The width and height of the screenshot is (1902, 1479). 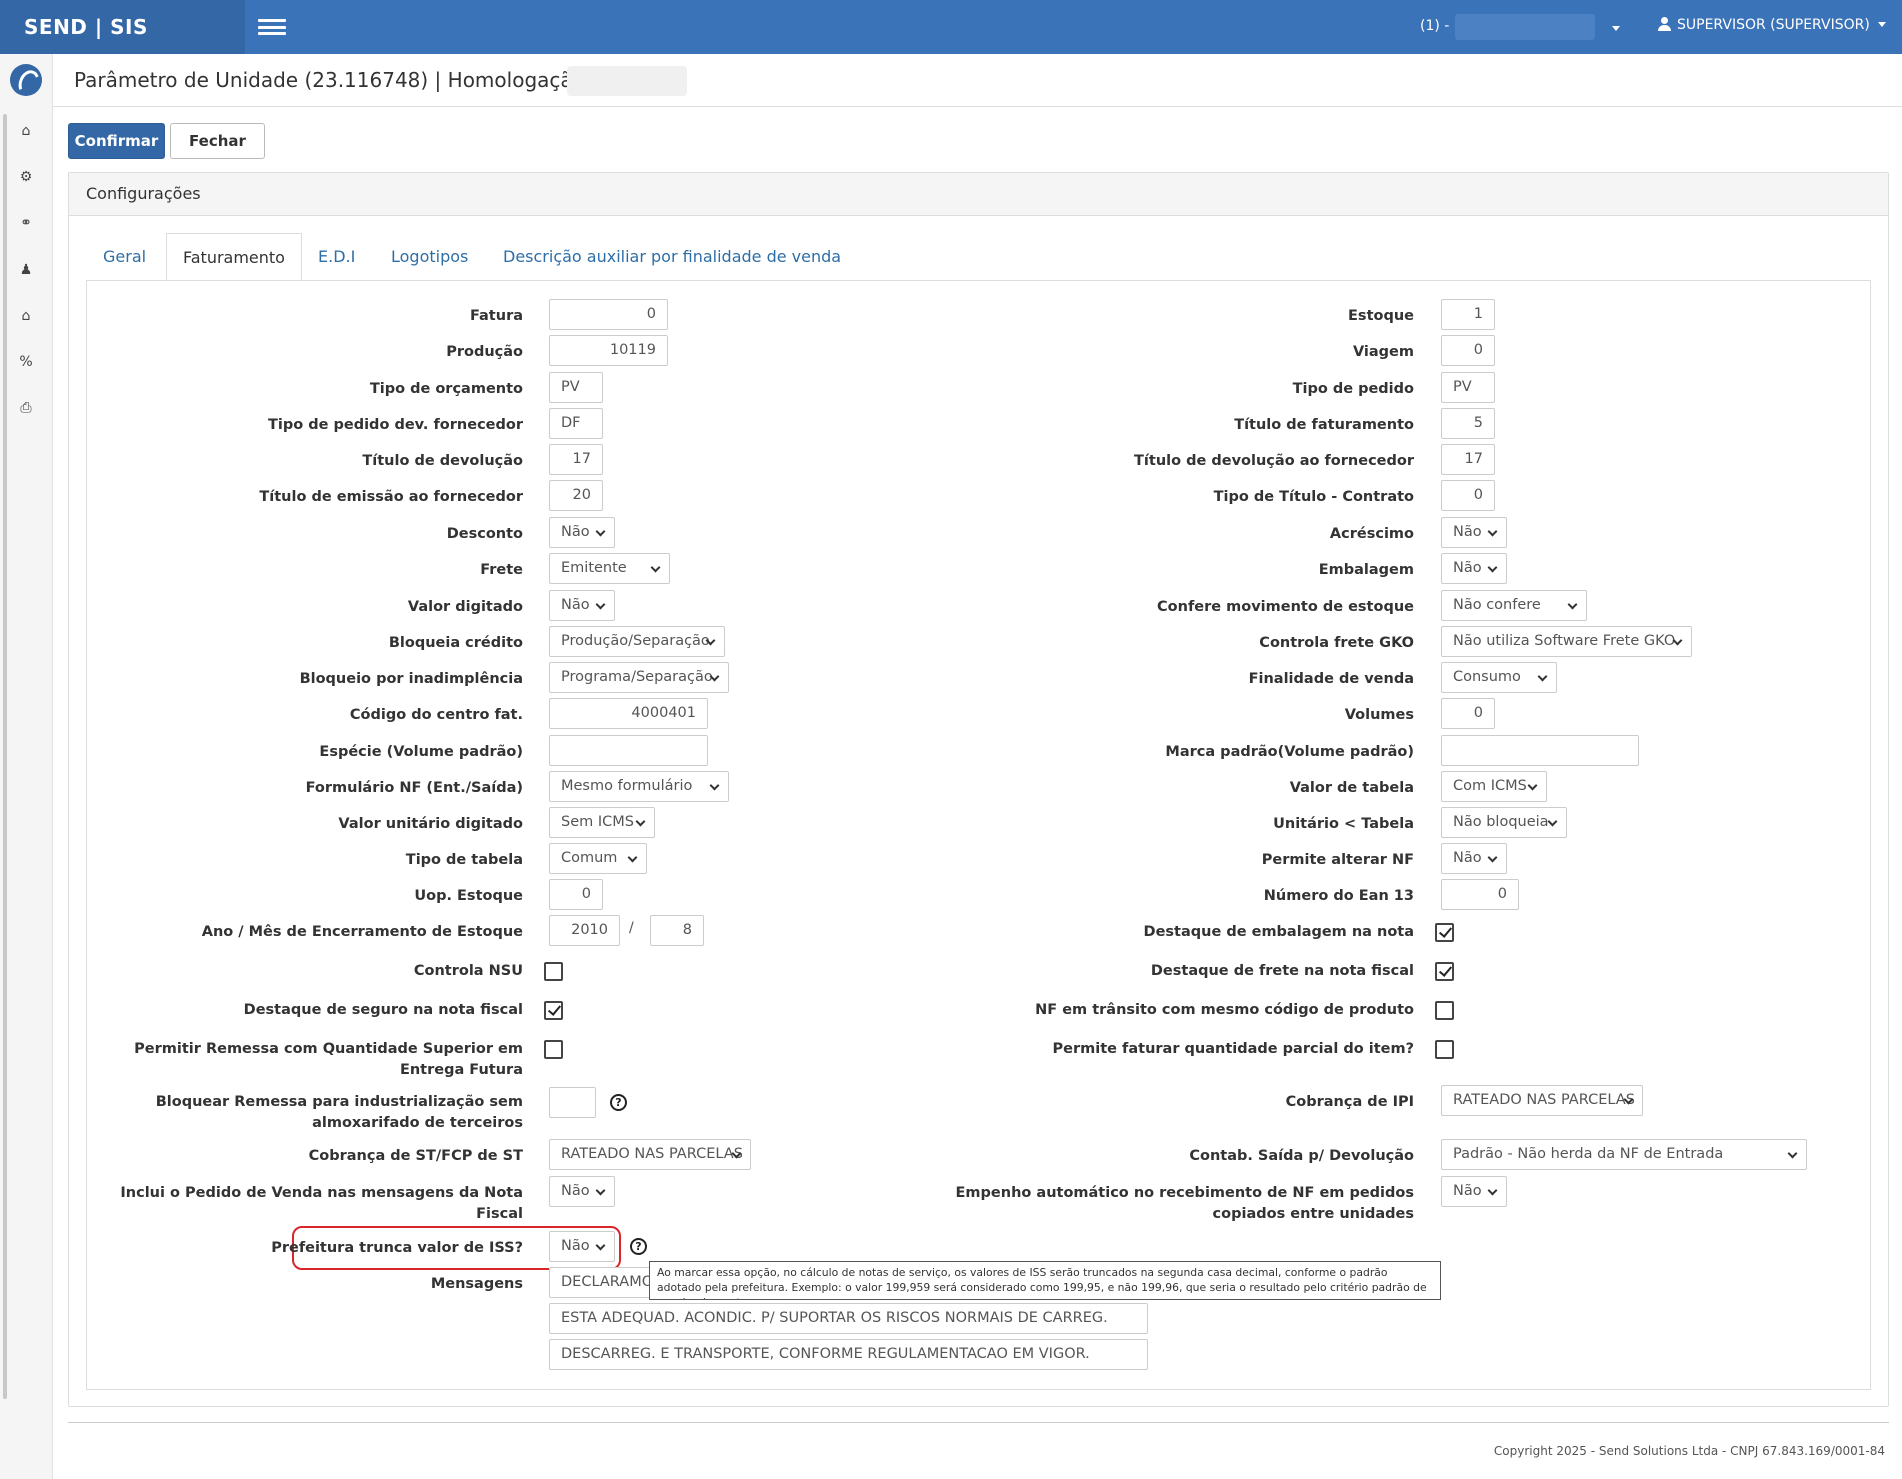 What do you see at coordinates (628, 713) in the screenshot?
I see `codigo-centro-input: 4000401` at bounding box center [628, 713].